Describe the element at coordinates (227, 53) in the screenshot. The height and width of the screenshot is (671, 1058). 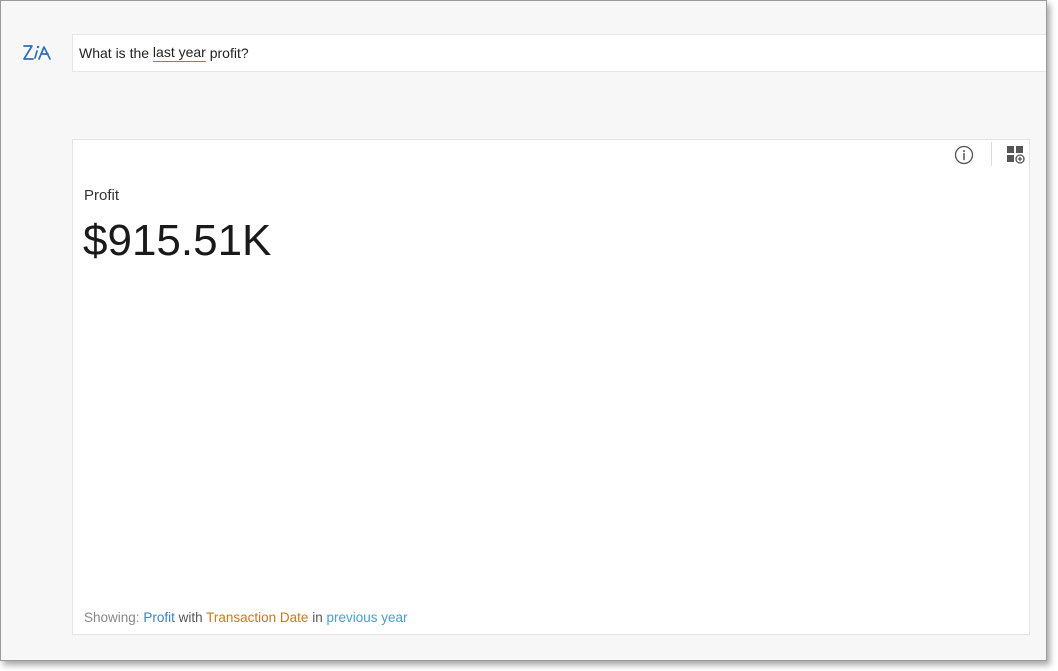
I see `query-suffix: profit?` at that location.